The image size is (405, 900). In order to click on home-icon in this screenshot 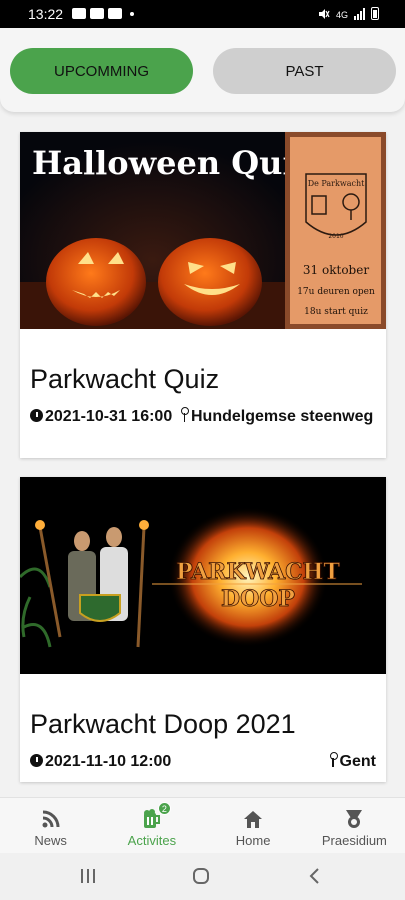, I will do `click(253, 819)`.